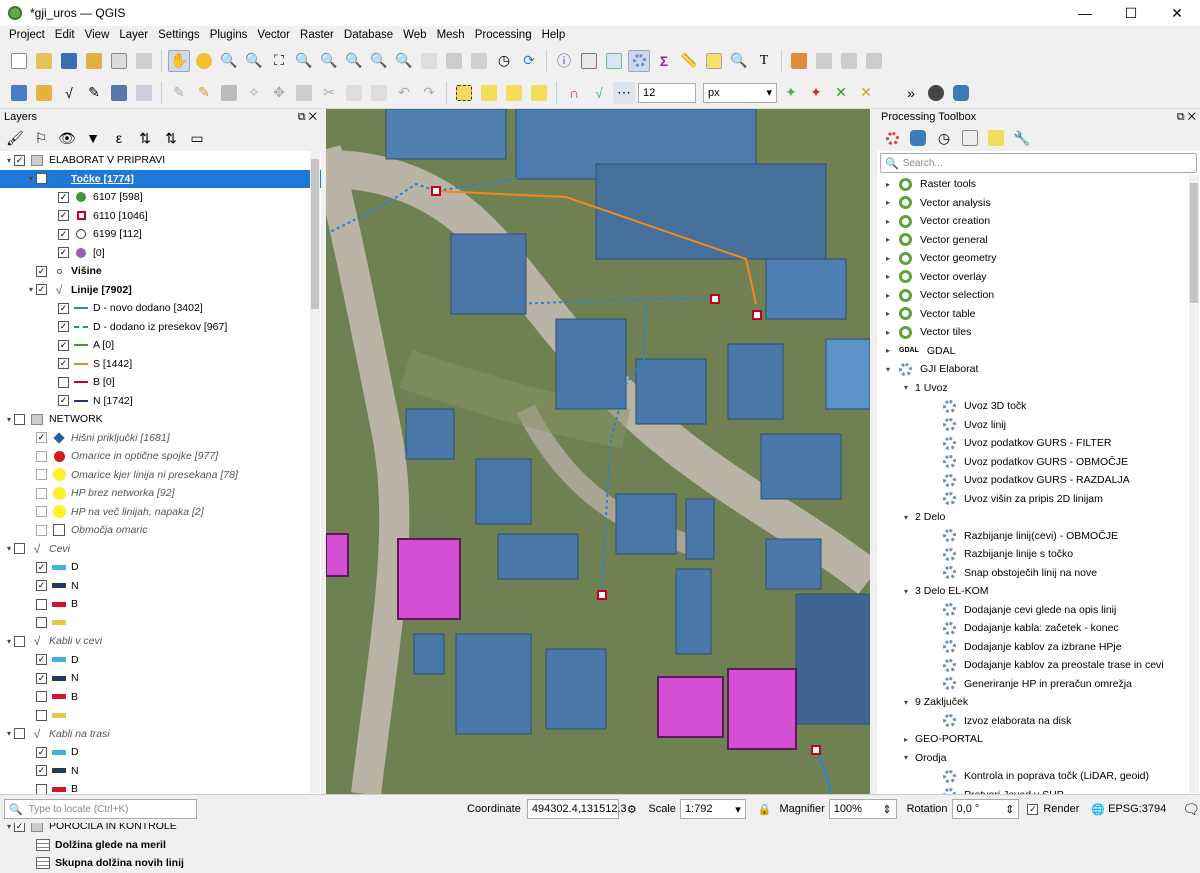 This screenshot has height=873, width=1200. Describe the element at coordinates (464, 93) in the screenshot. I see `select-features-icon` at that location.